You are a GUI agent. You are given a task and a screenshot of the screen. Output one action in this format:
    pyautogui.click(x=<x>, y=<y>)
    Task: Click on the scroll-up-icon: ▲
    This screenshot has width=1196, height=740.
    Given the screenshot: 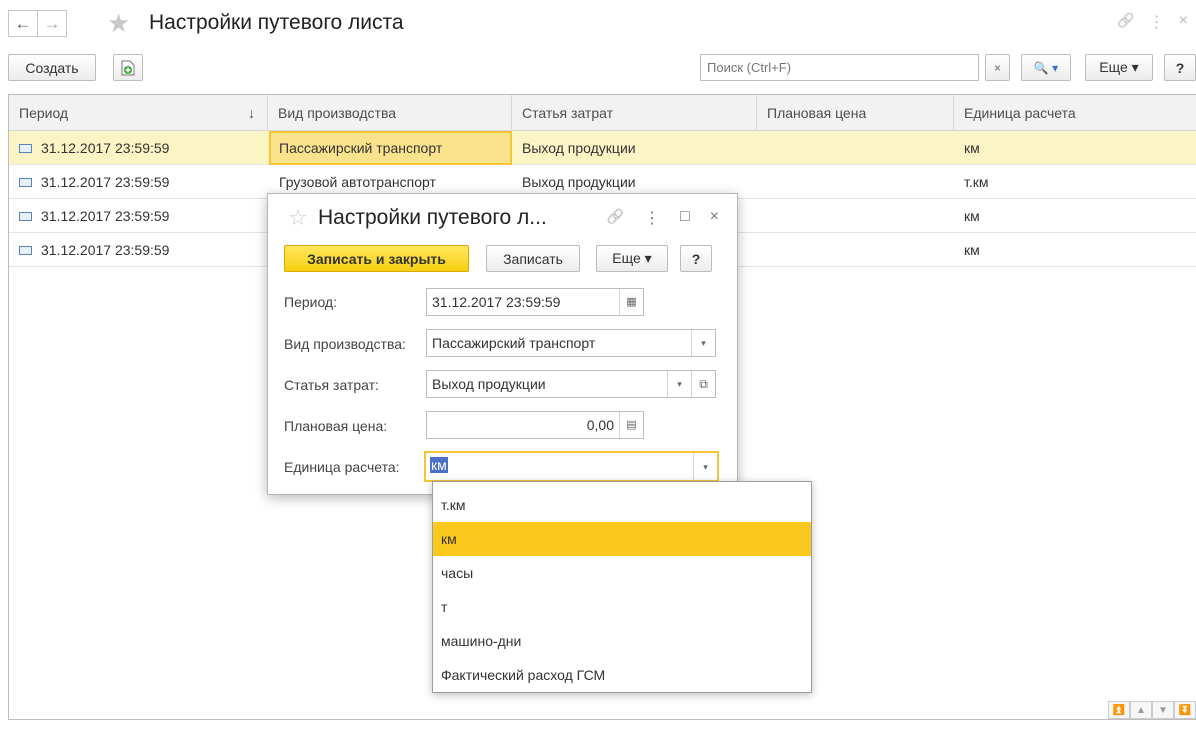 What is the action you would take?
    pyautogui.click(x=1141, y=710)
    